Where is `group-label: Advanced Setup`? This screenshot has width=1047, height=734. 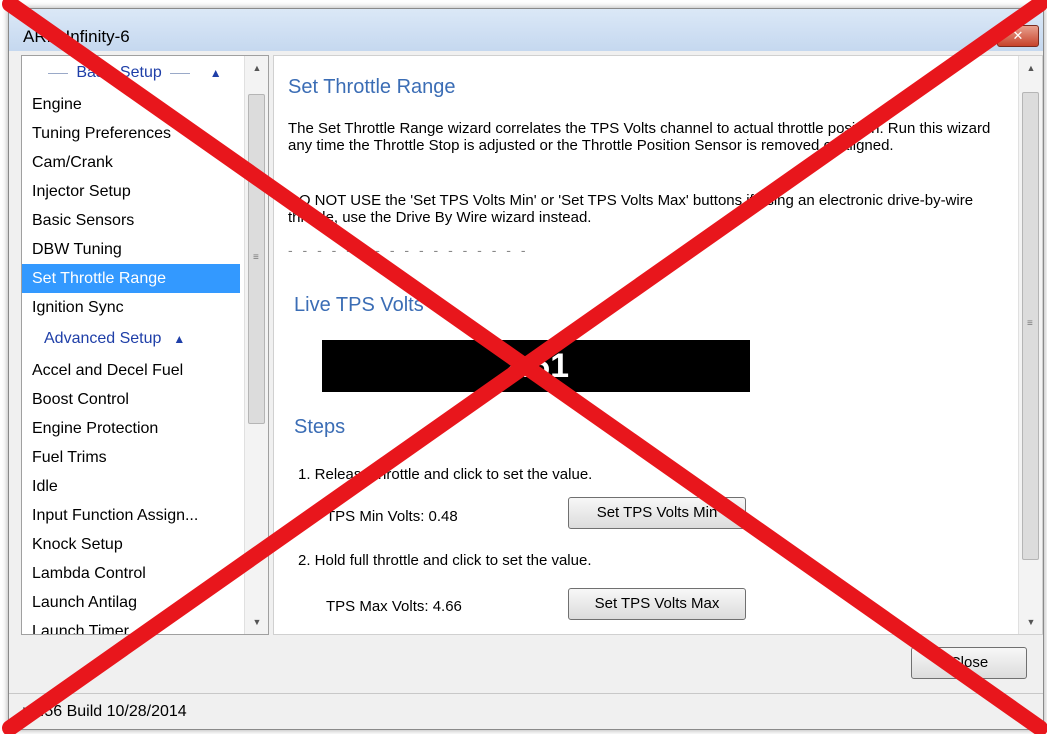
group-label: Advanced Setup is located at coordinates (103, 338).